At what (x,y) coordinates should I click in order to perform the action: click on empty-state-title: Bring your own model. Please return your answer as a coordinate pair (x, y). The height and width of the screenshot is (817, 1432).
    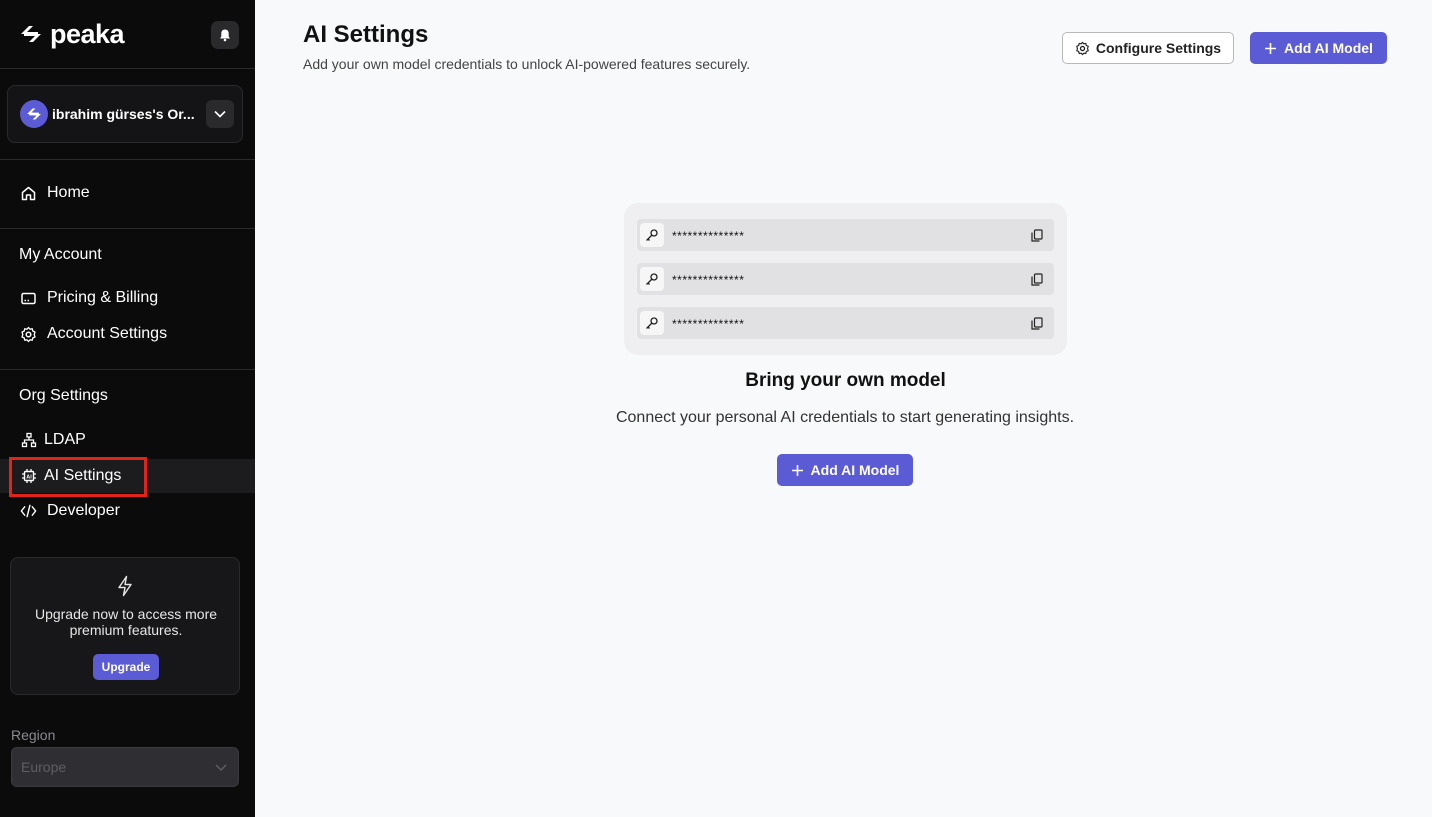
    Looking at the image, I should click on (845, 380).